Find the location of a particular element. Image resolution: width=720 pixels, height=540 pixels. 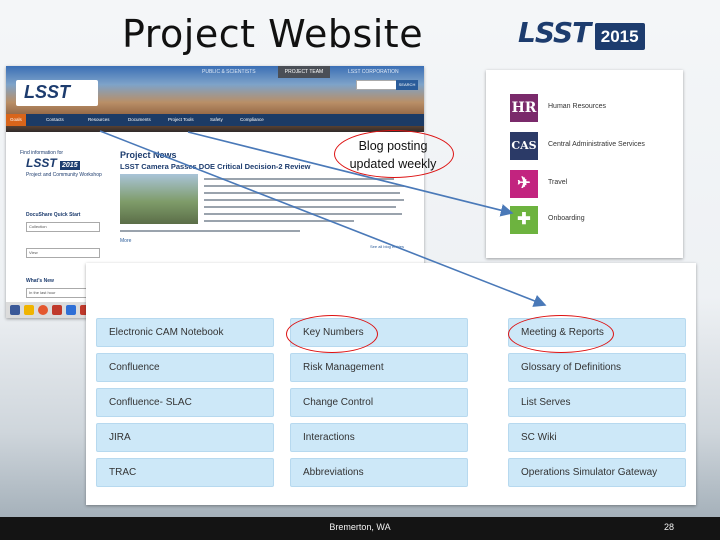

blog-callout-text: Blog posting updated weekly is located at coordinates (393, 155).